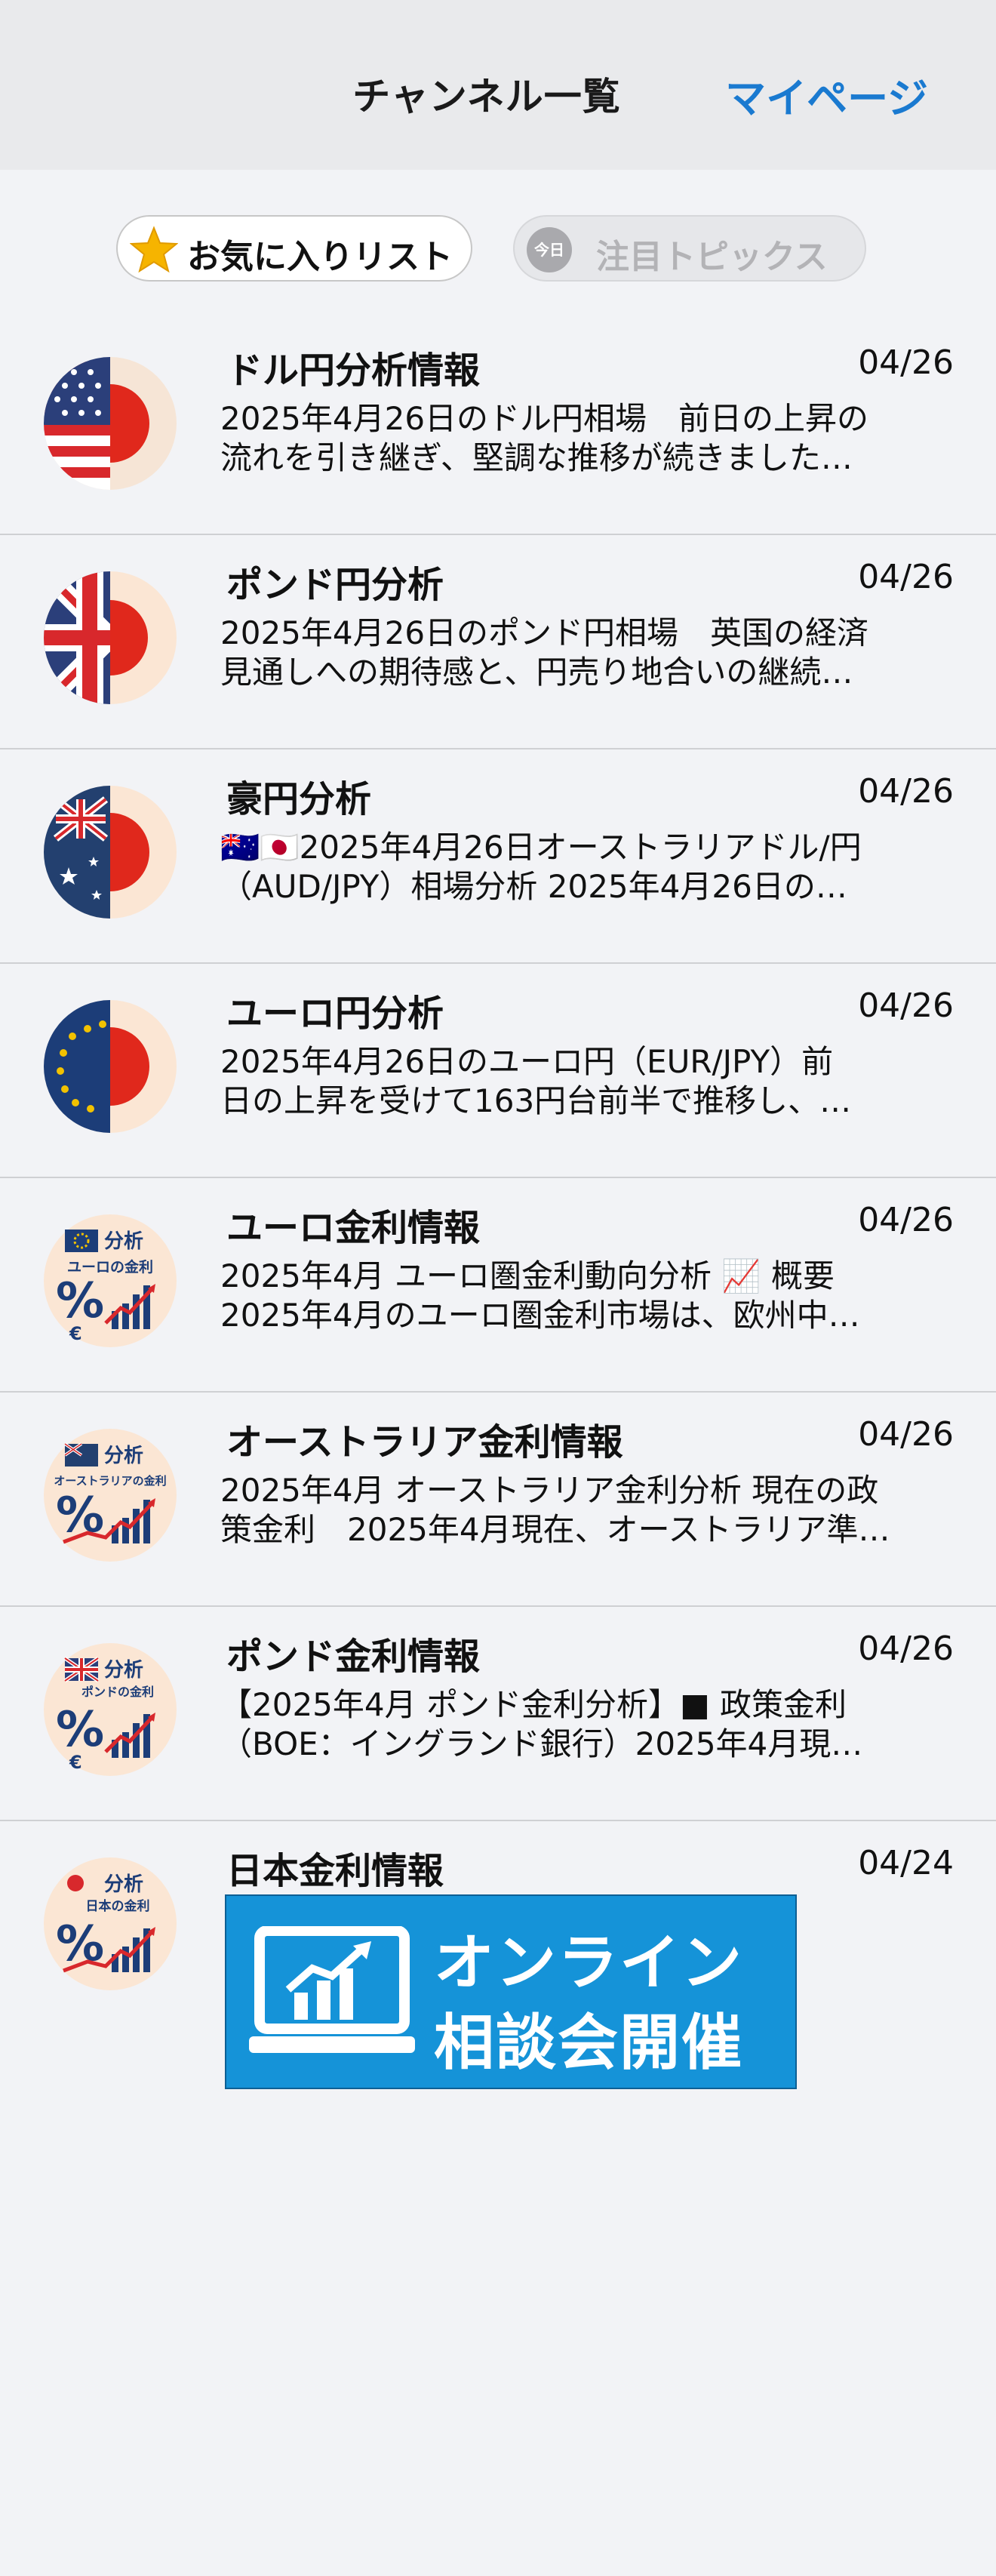 The image size is (996, 2576). What do you see at coordinates (549, 1490) in the screenshot?
I see `excerpt-line: 2025年4月 オーストラリア金利分析 現在の政` at bounding box center [549, 1490].